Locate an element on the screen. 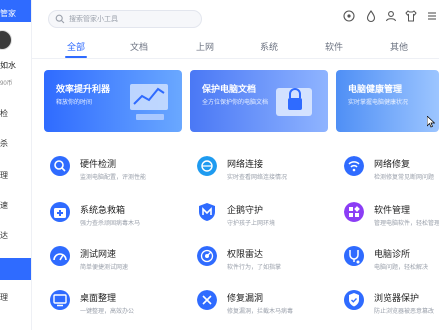 The image size is (439, 330). banner-subtitle: 释放你的时间 is located at coordinates (74, 103).